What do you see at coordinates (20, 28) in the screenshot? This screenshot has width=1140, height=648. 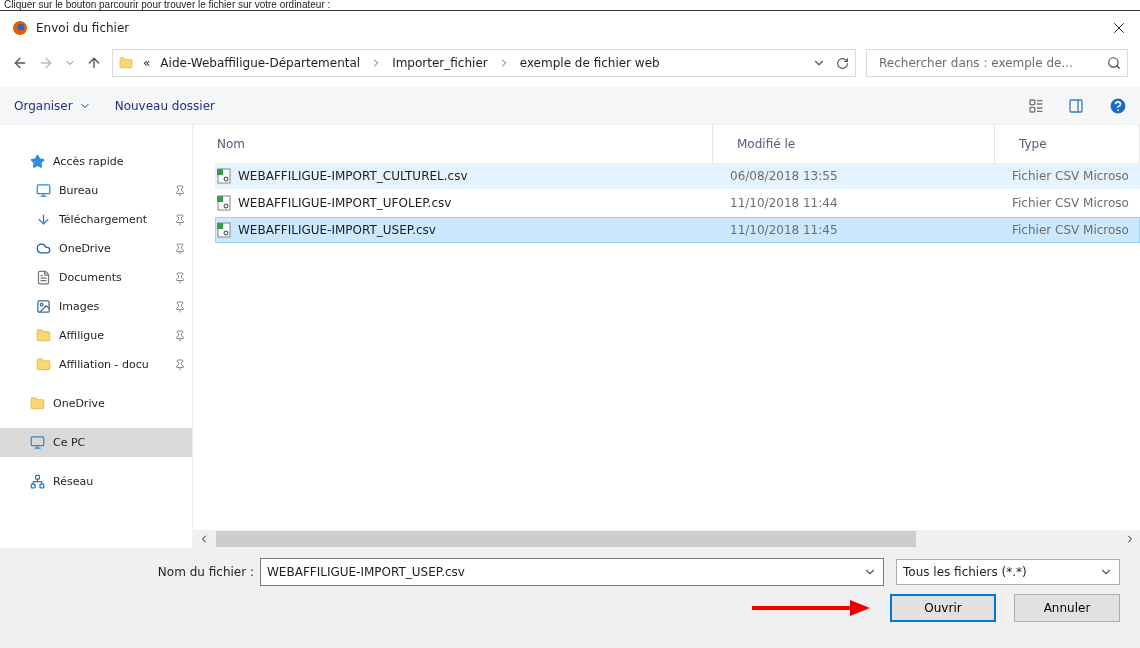 I see `browser-logo-icon` at bounding box center [20, 28].